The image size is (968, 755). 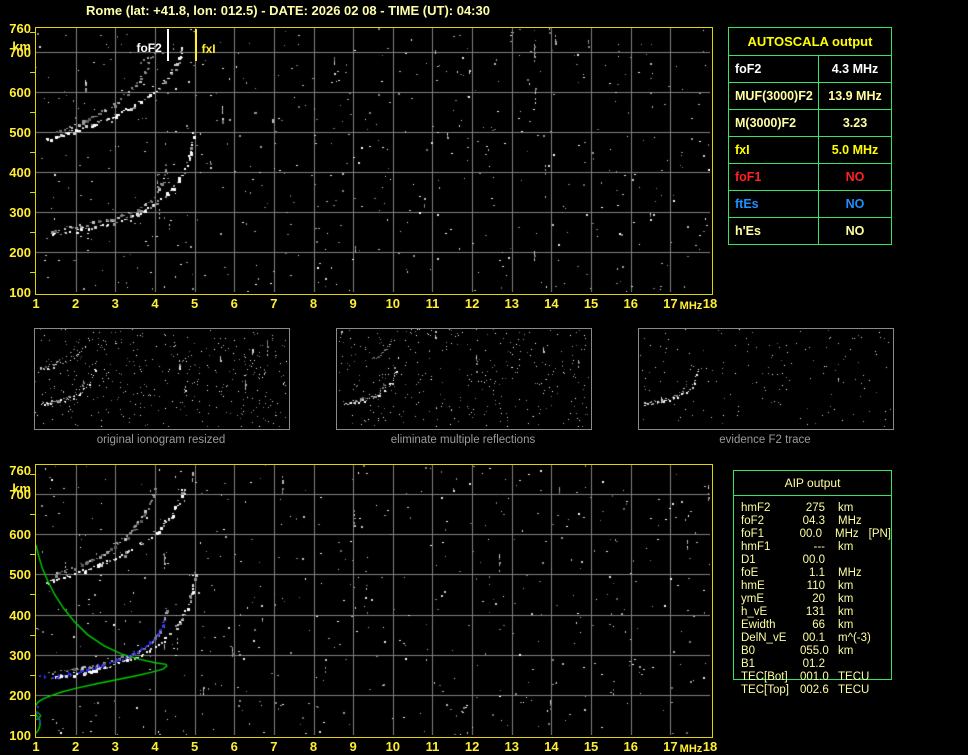 What do you see at coordinates (810, 41) in the screenshot?
I see `autoscala-table-header: AUTOSCALA output` at bounding box center [810, 41].